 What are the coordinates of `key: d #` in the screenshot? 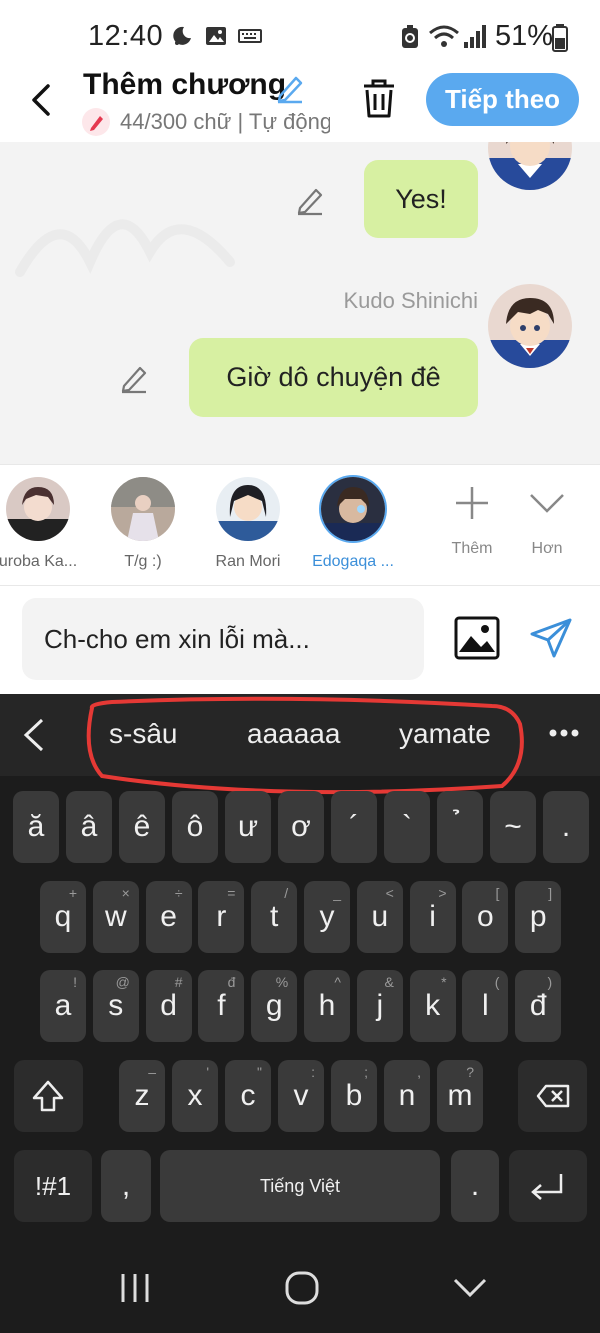 It's located at (168, 1006).